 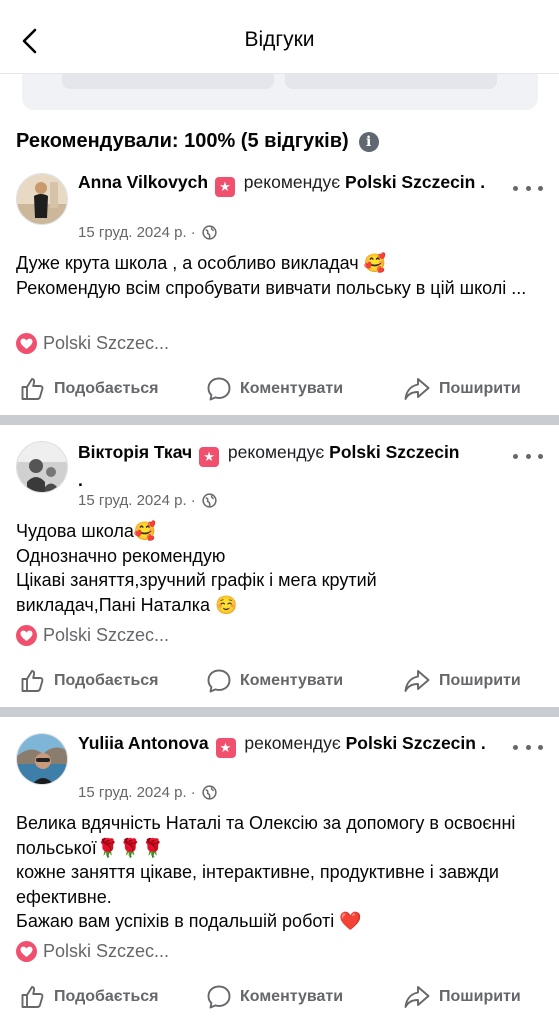 I want to click on top-bar: Відгуки, so click(x=279, y=37).